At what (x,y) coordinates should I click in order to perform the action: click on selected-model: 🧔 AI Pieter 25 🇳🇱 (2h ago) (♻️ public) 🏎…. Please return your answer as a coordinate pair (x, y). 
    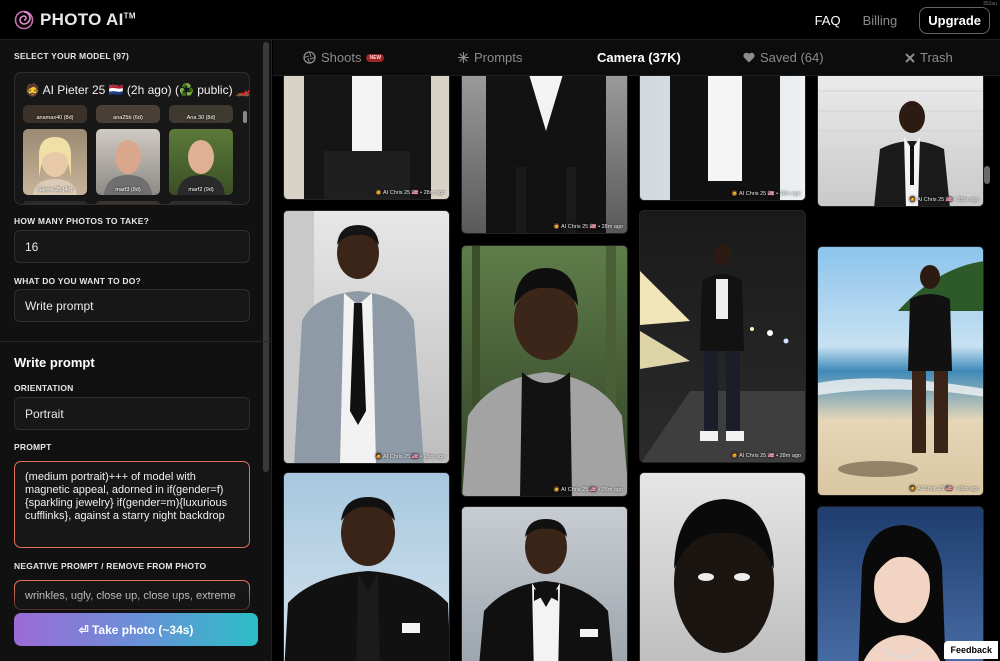
    Looking at the image, I should click on (137, 90).